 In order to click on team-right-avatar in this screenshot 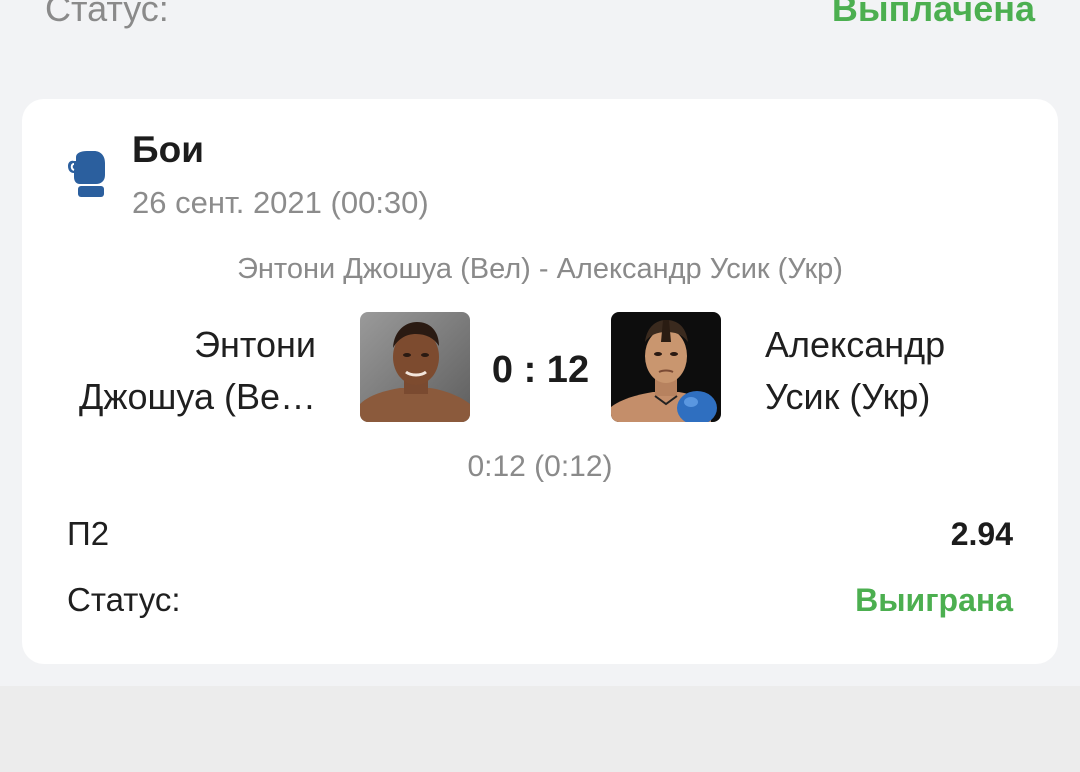, I will do `click(666, 367)`.